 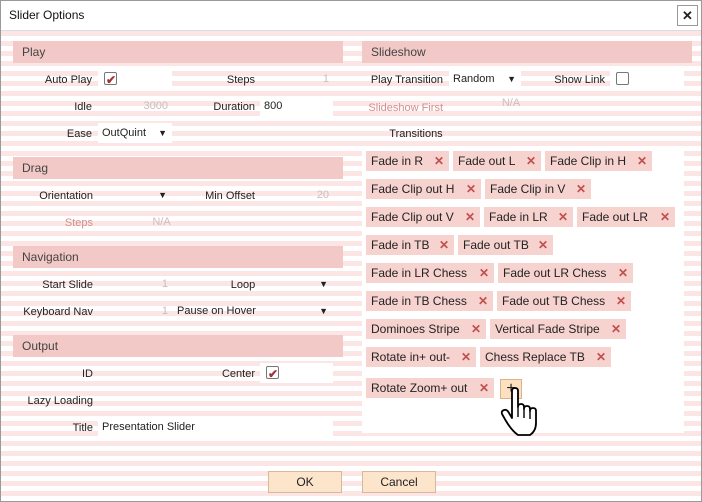 What do you see at coordinates (528, 189) in the screenshot?
I see `transition-tag-label: Fade Clip in V` at bounding box center [528, 189].